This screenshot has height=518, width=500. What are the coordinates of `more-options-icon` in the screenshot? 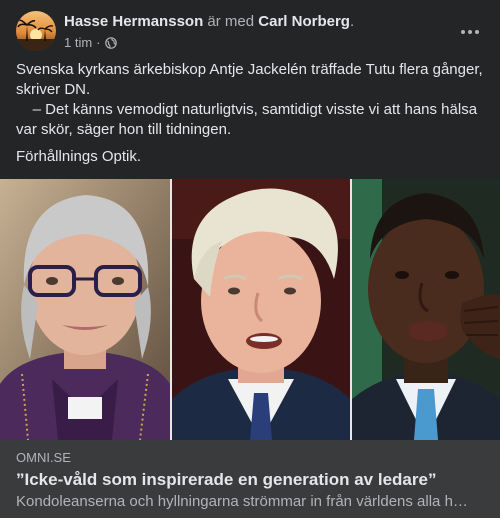 It's located at (470, 32).